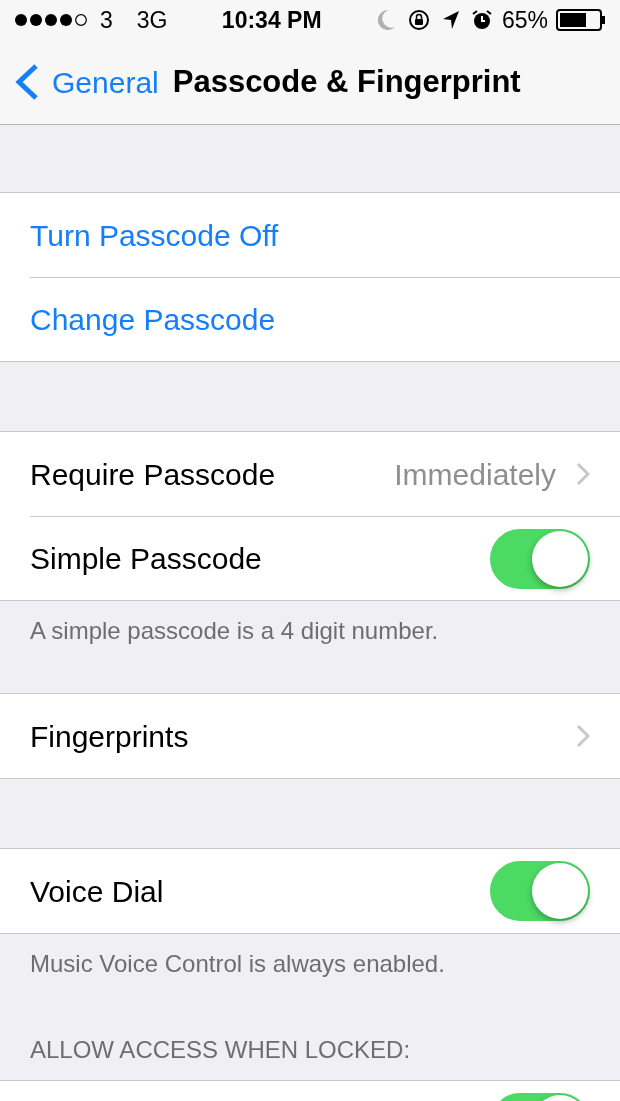 The image size is (620, 1101). What do you see at coordinates (220, 1049) in the screenshot?
I see `section-header: ALLOW ACCESS WHEN LOCKED:` at bounding box center [220, 1049].